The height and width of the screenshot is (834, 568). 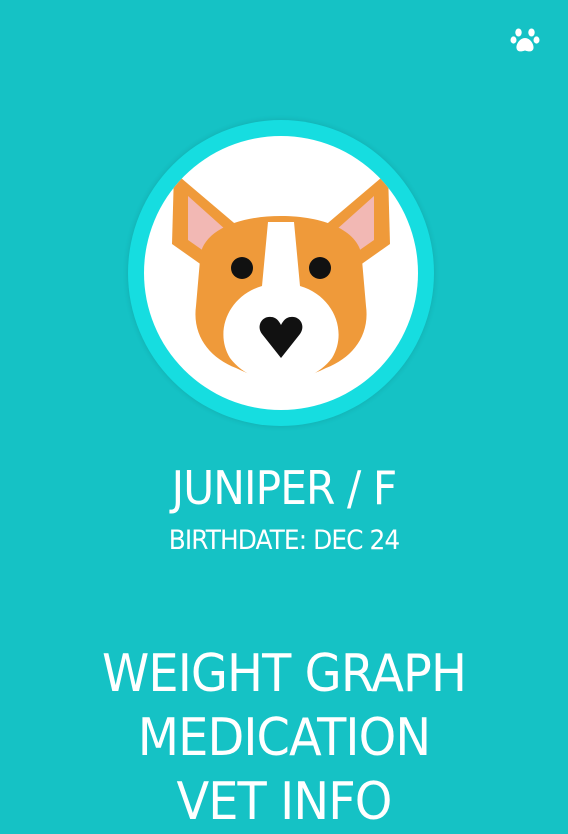 I want to click on menu-item-medication: MEDICATION, so click(x=284, y=738).